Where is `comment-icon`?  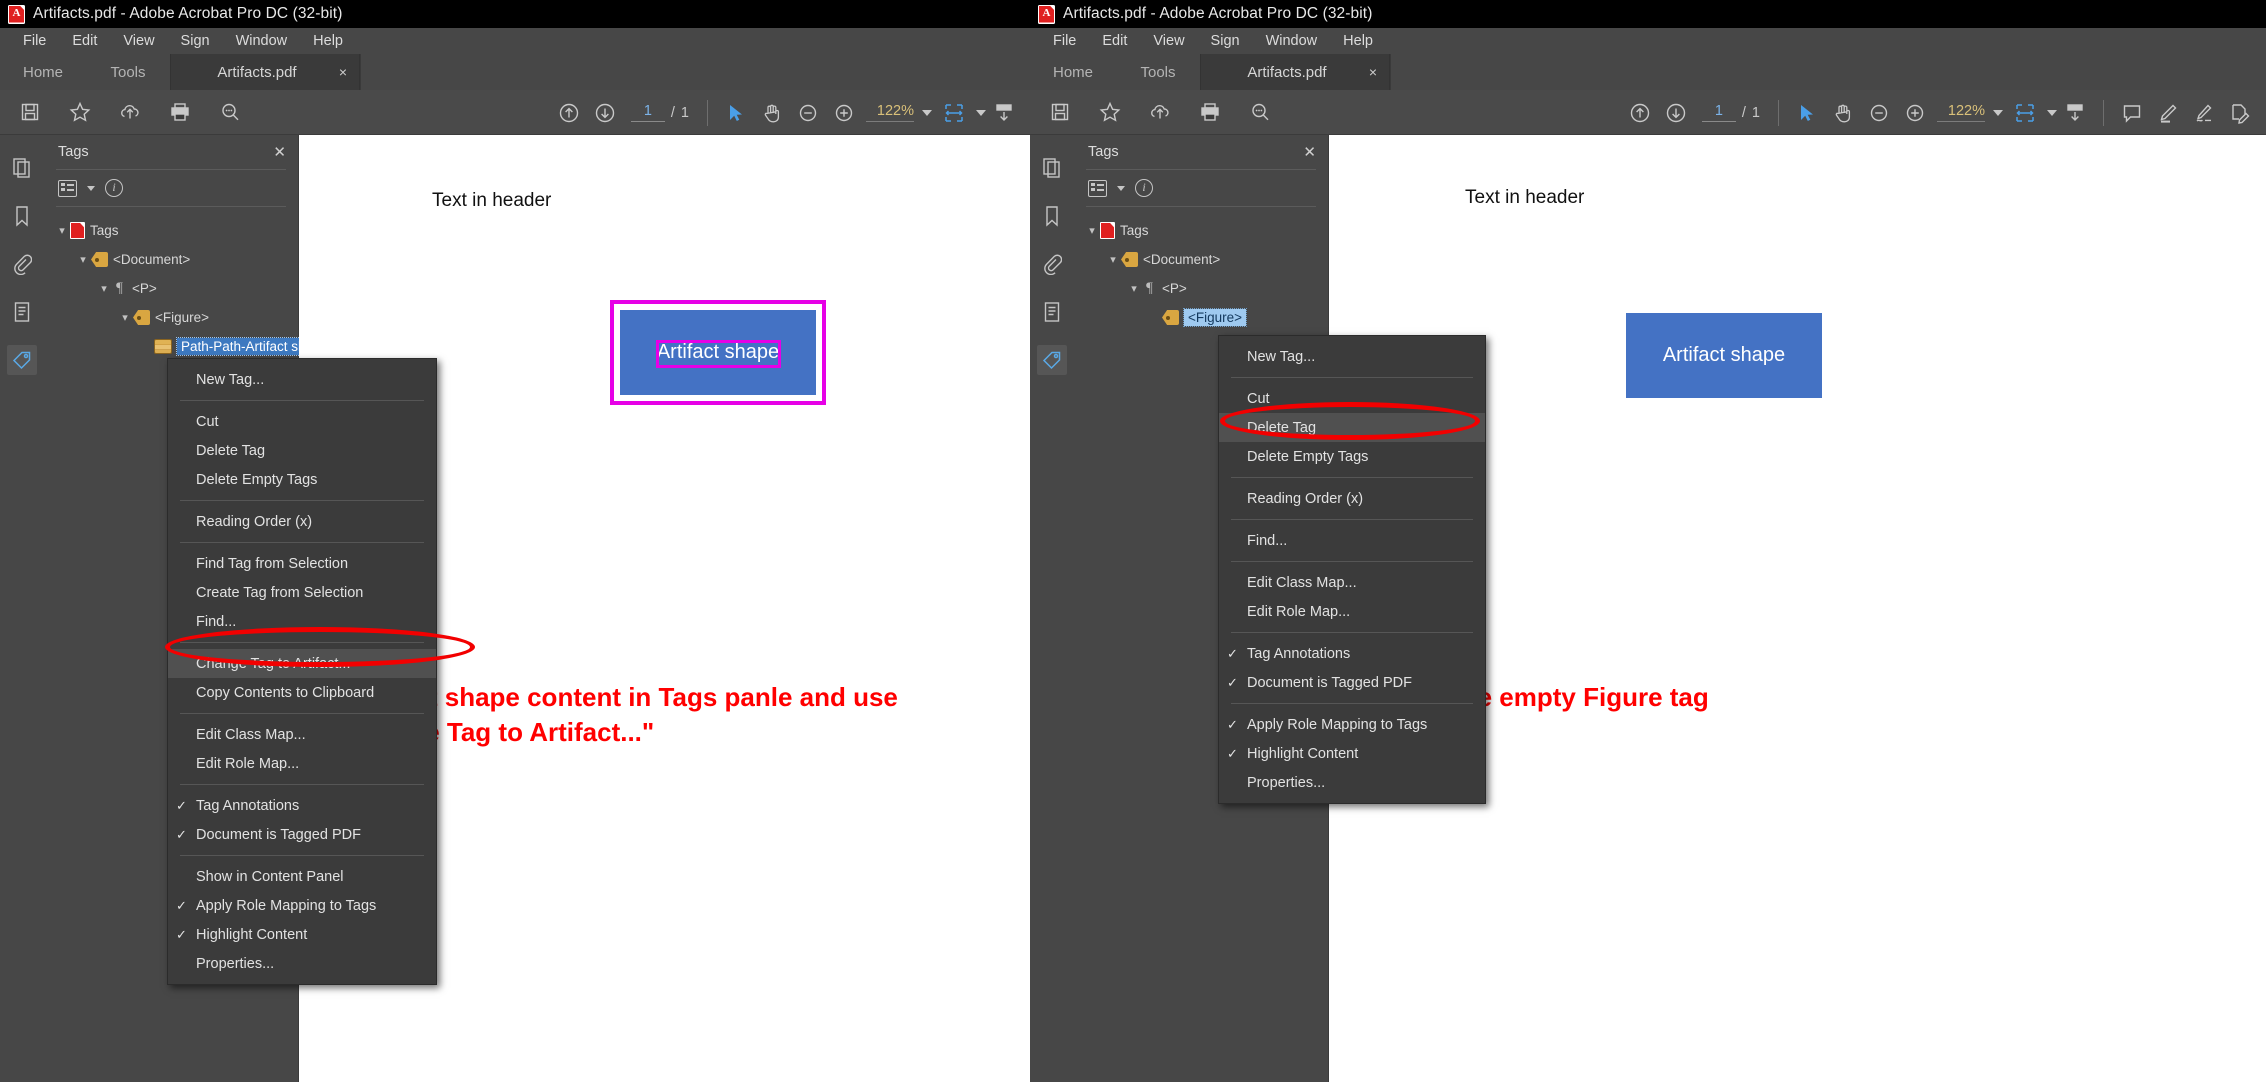 comment-icon is located at coordinates (2132, 113).